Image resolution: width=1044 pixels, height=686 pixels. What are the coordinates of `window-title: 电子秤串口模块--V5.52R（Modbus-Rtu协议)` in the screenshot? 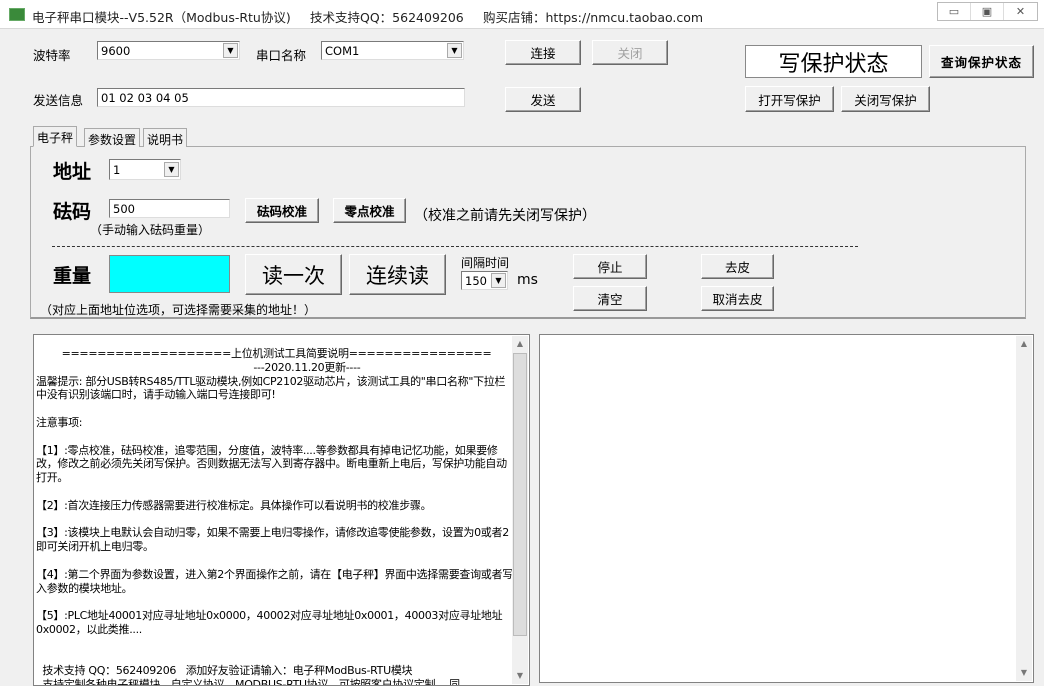 It's located at (161, 17).